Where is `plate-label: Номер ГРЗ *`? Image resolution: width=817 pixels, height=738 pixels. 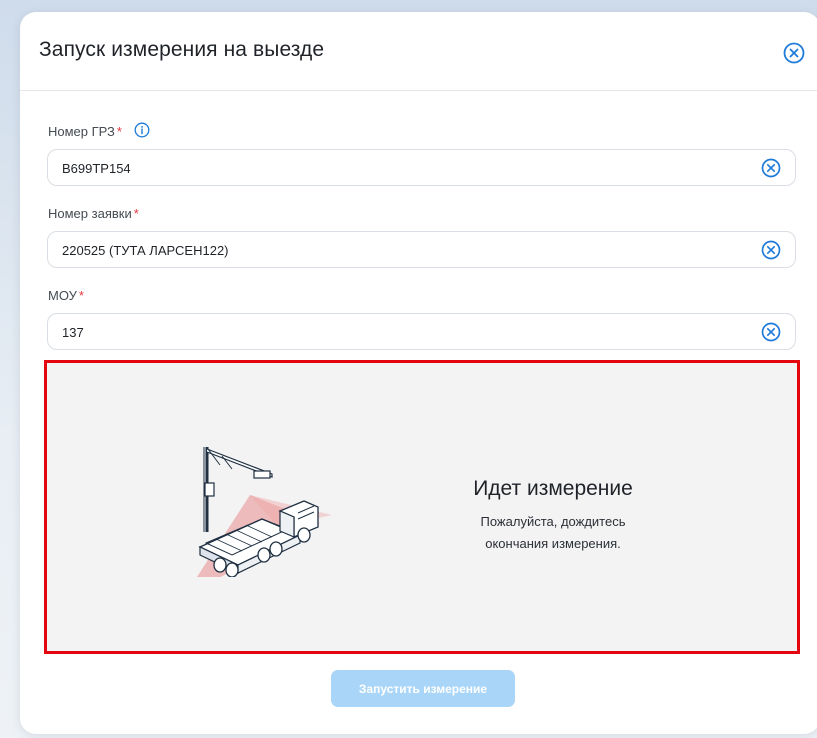
plate-label: Номер ГРЗ * is located at coordinates (85, 131).